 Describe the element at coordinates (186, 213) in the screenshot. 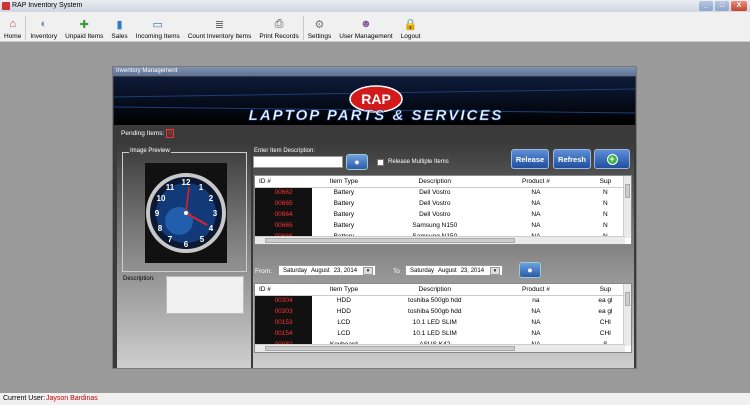

I see `clock-image: 12 12 3 45 6 78 9 1011` at that location.